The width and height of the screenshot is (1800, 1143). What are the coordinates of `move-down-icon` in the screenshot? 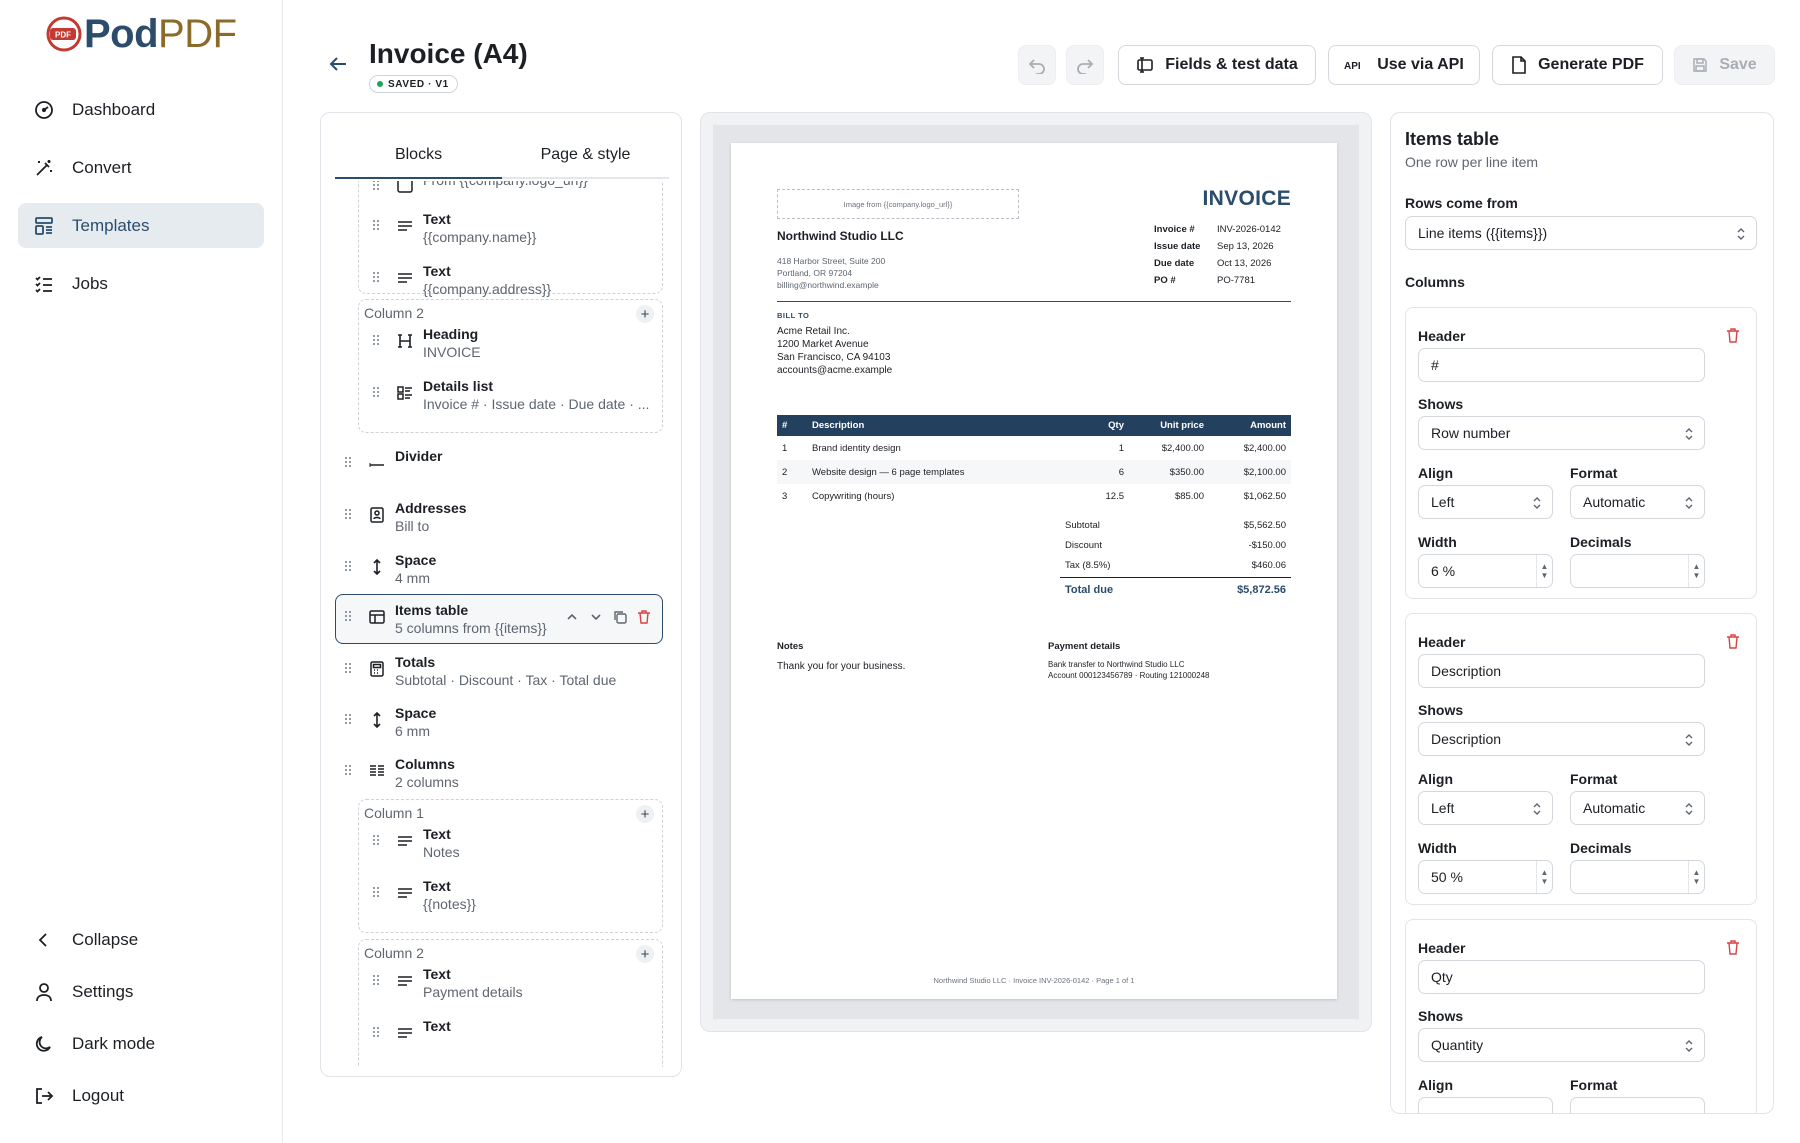 It's located at (596, 617).